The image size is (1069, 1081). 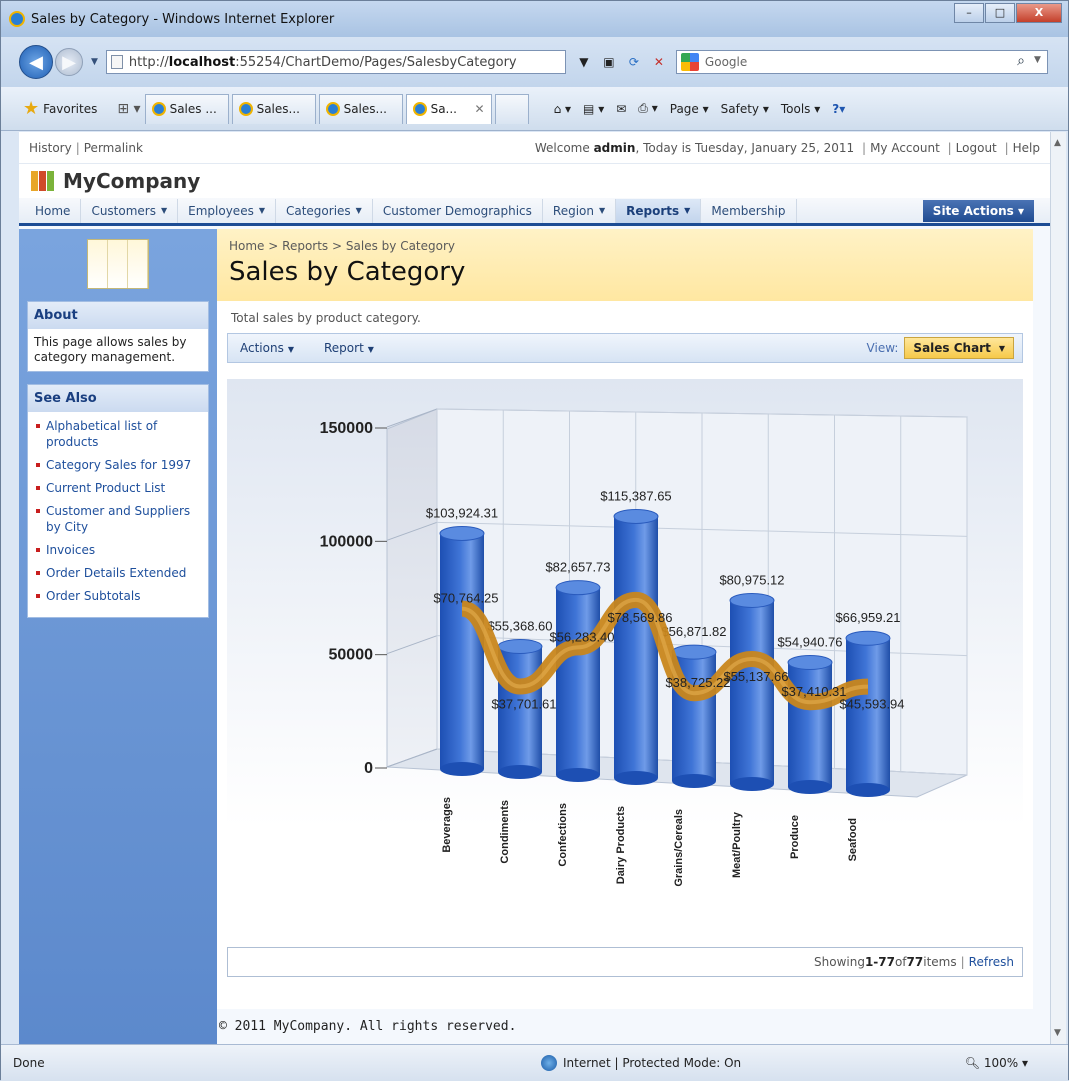 I want to click on menu-home: Home, so click(x=53, y=210).